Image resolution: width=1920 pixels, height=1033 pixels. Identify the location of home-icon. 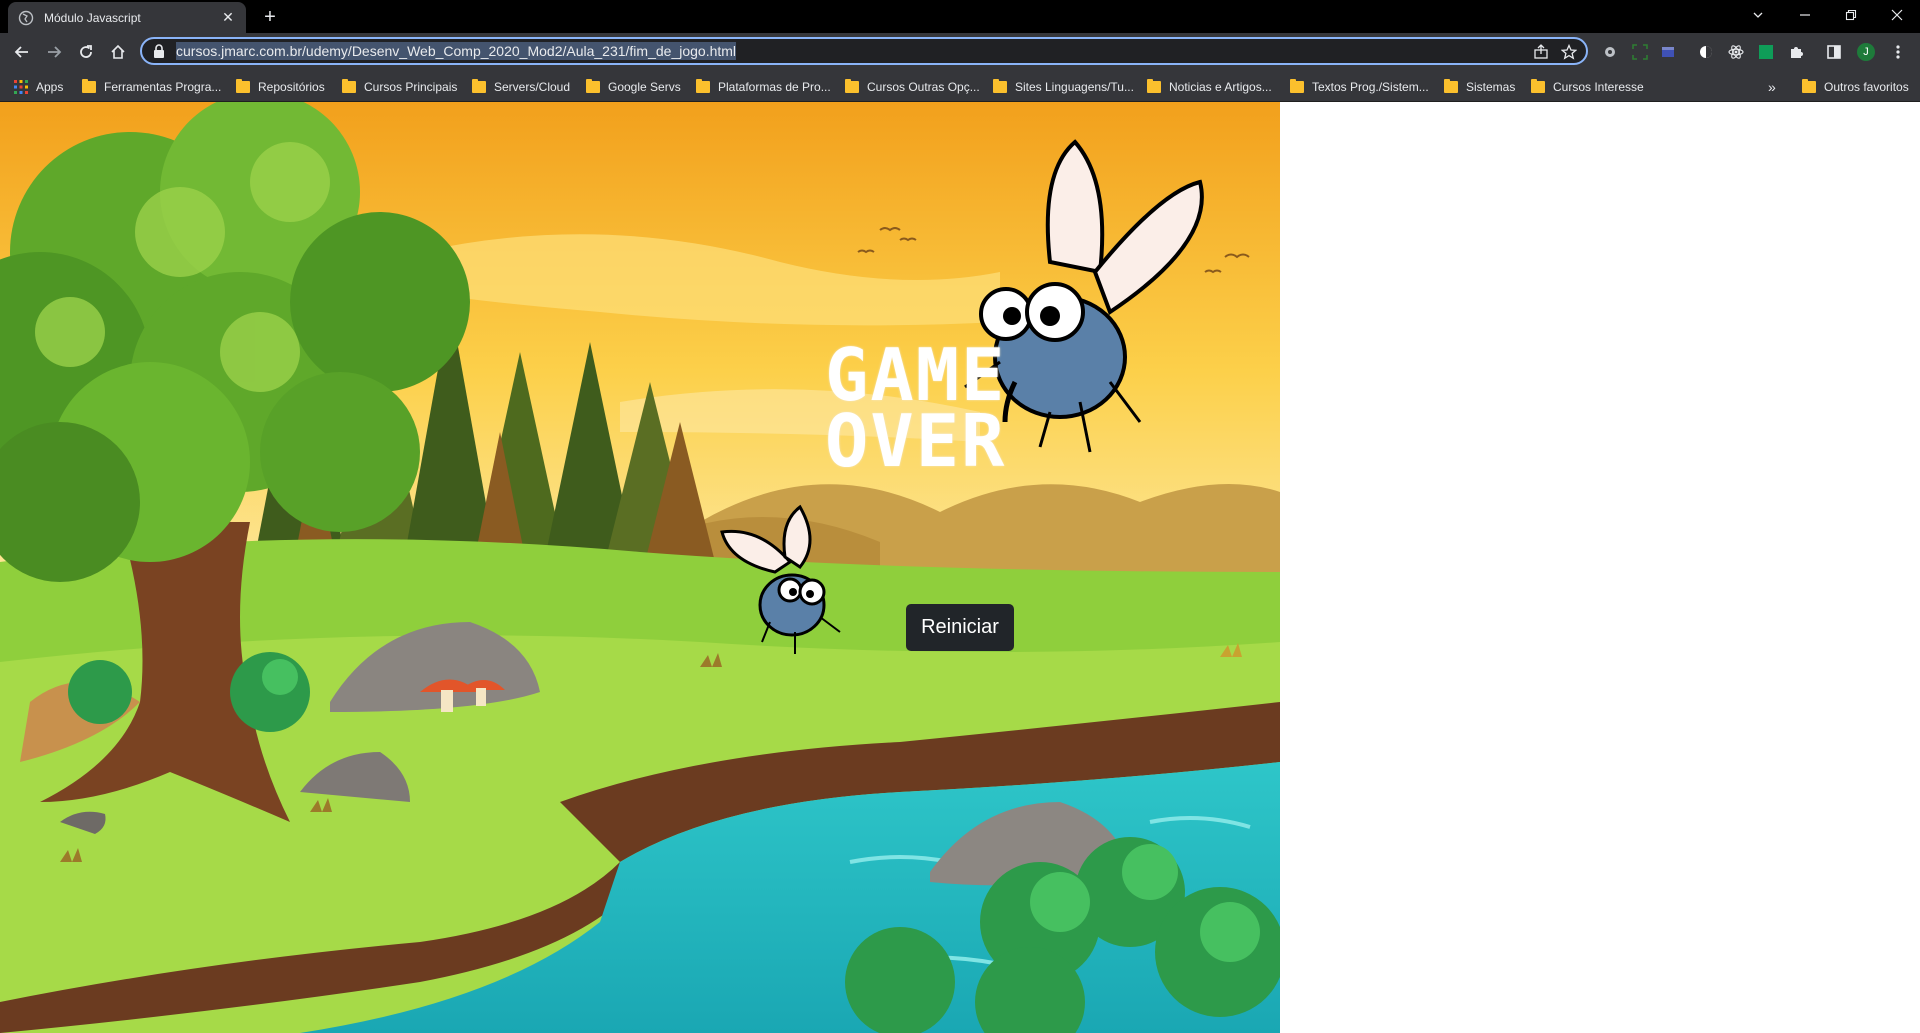
(118, 52).